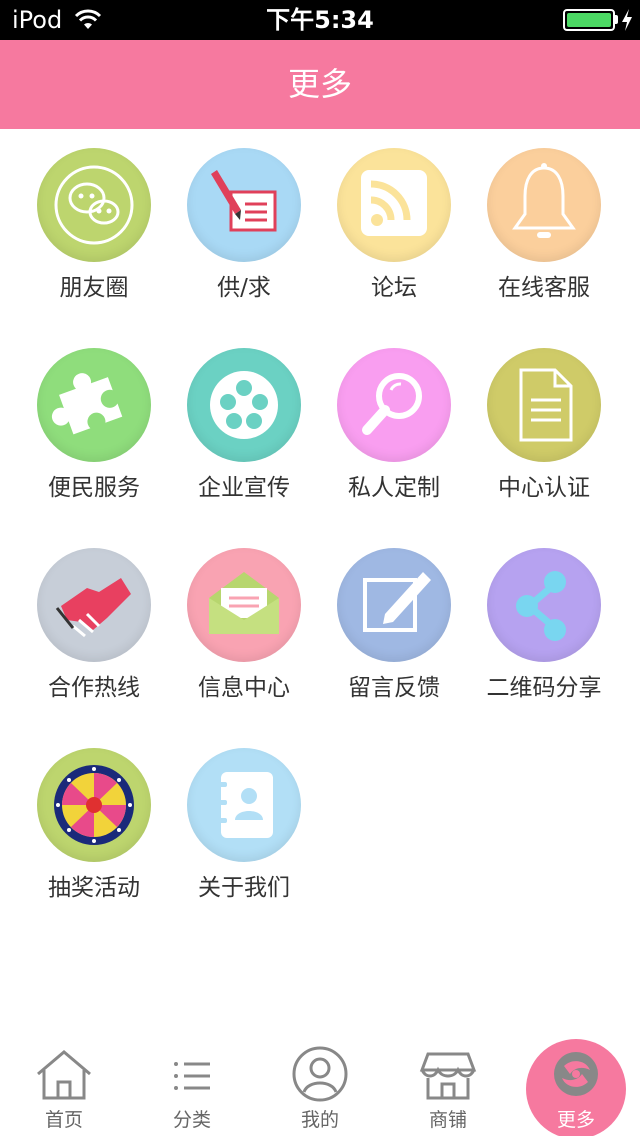 Image resolution: width=640 pixels, height=1136 pixels. I want to click on list-icon, so click(192, 1076).